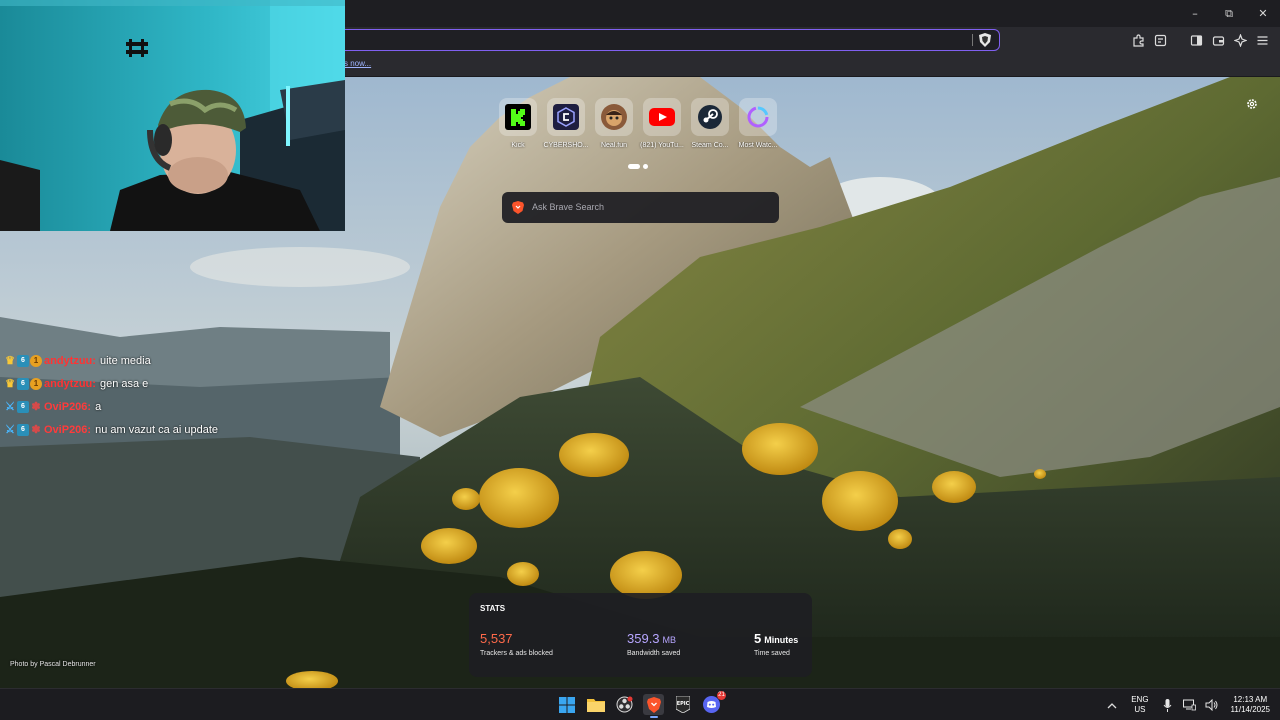 The height and width of the screenshot is (720, 1280). I want to click on minimize-button: –, so click(1195, 13).